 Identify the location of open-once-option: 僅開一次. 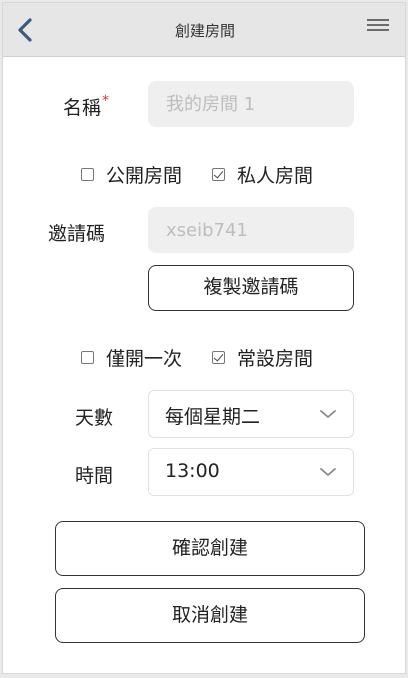
(131, 357).